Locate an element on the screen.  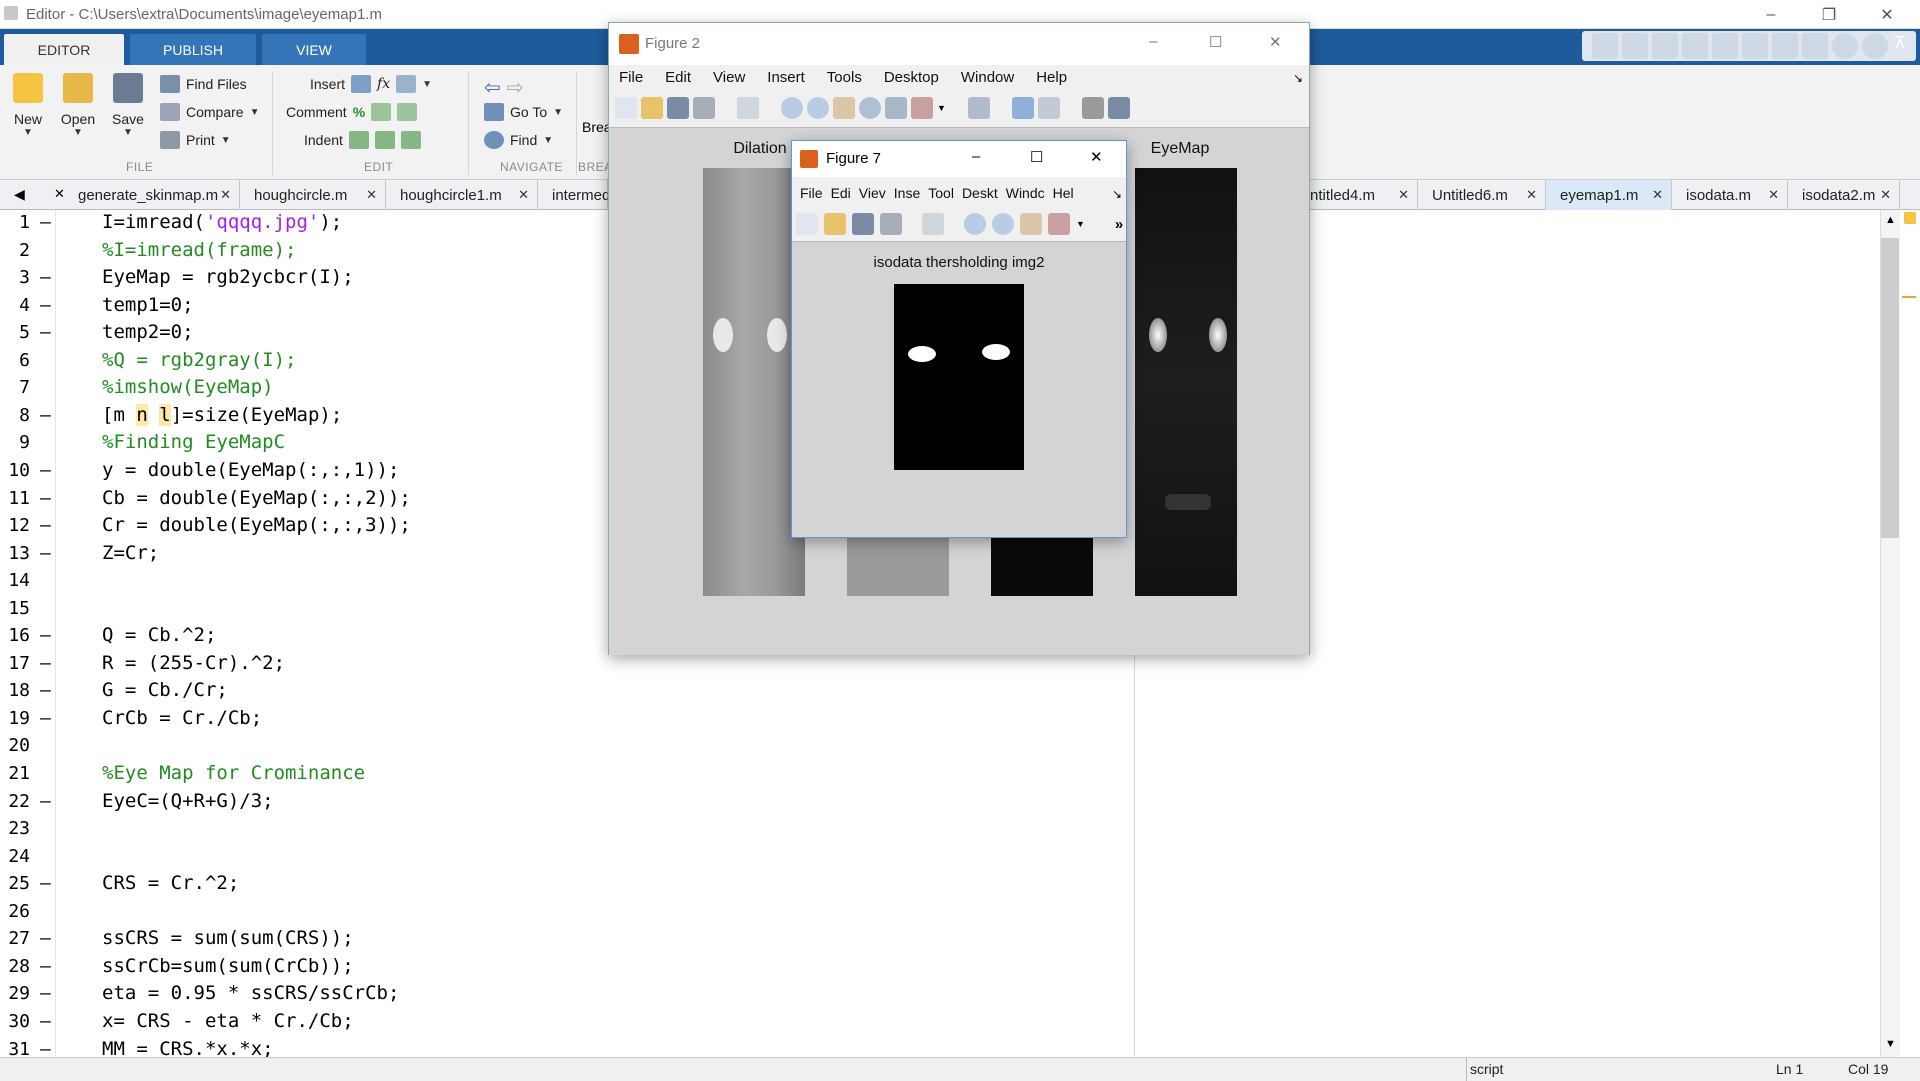
code-line: I=imread('qqqq.jpg'); is located at coordinates (222, 222).